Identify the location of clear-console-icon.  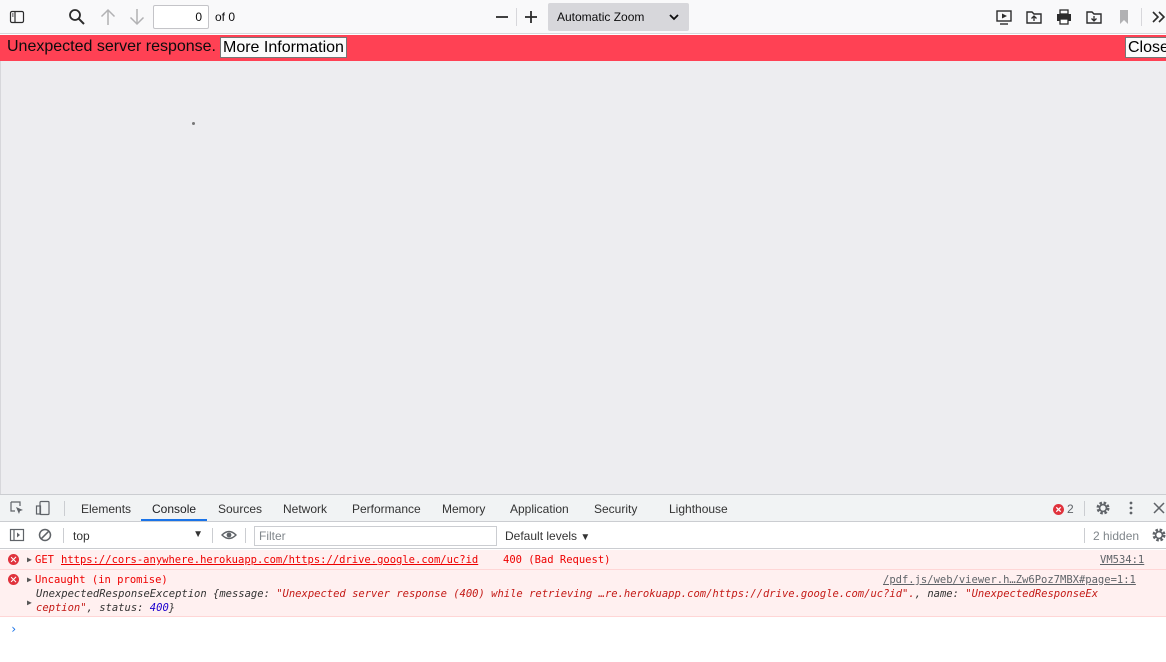
(45, 535).